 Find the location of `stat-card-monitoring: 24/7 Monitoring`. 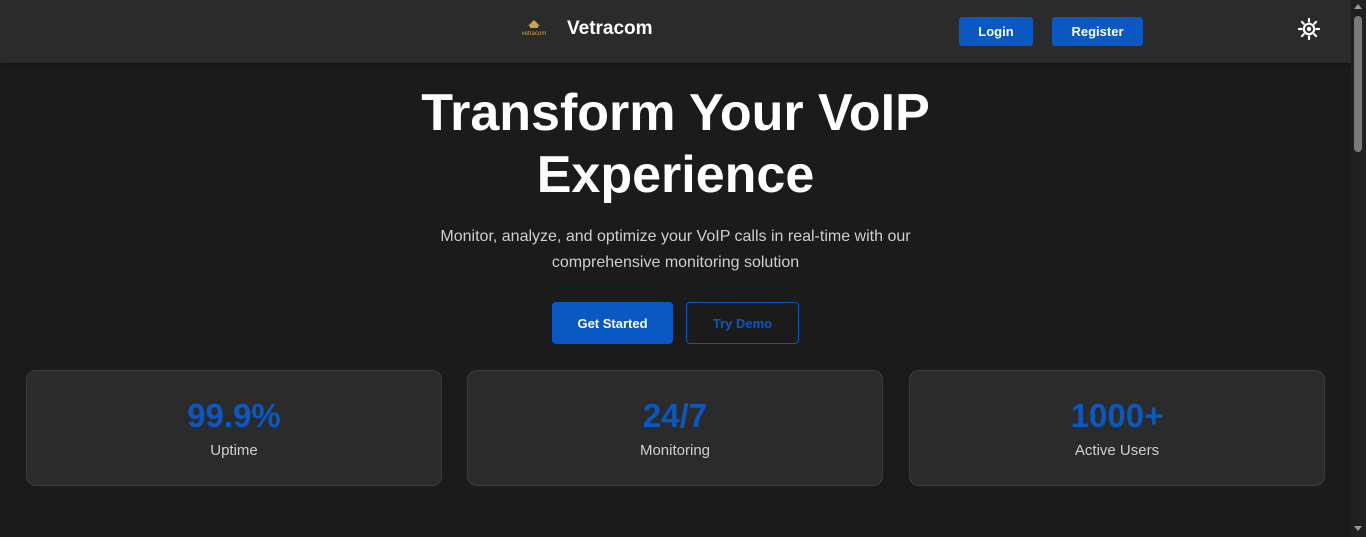

stat-card-monitoring: 24/7 Monitoring is located at coordinates (675, 428).